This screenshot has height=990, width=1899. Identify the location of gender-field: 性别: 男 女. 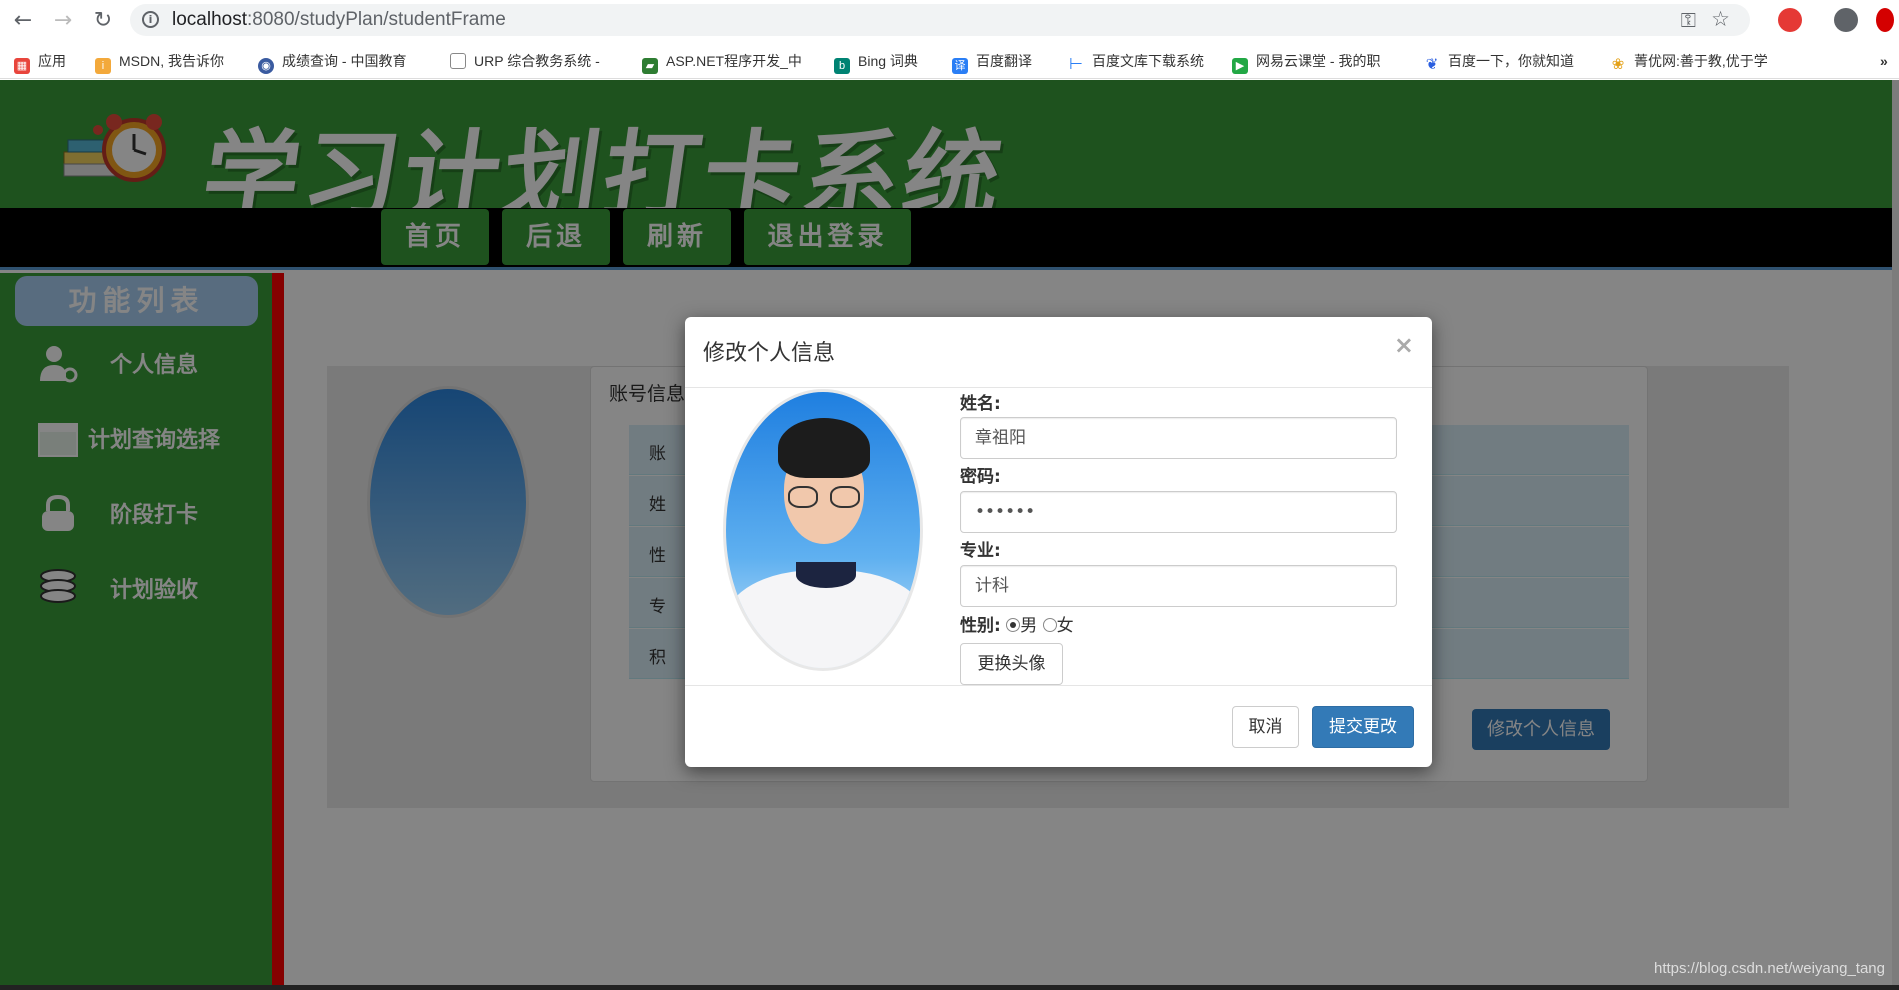
(1017, 623).